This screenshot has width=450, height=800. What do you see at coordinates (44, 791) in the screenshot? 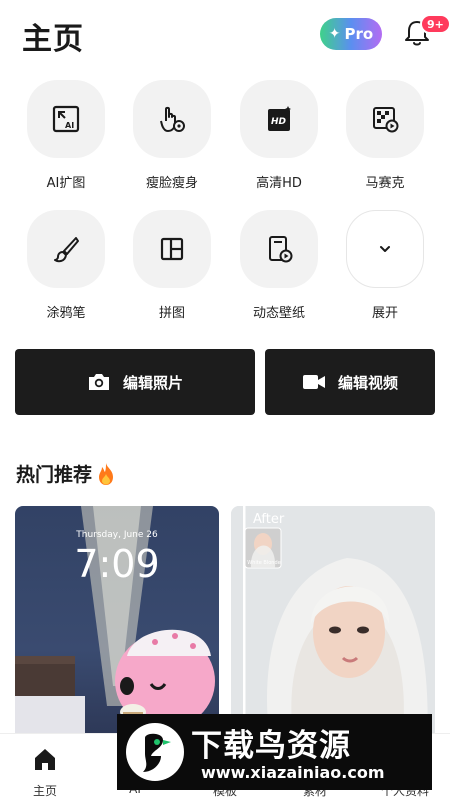
I see `nav-label: 主页` at bounding box center [44, 791].